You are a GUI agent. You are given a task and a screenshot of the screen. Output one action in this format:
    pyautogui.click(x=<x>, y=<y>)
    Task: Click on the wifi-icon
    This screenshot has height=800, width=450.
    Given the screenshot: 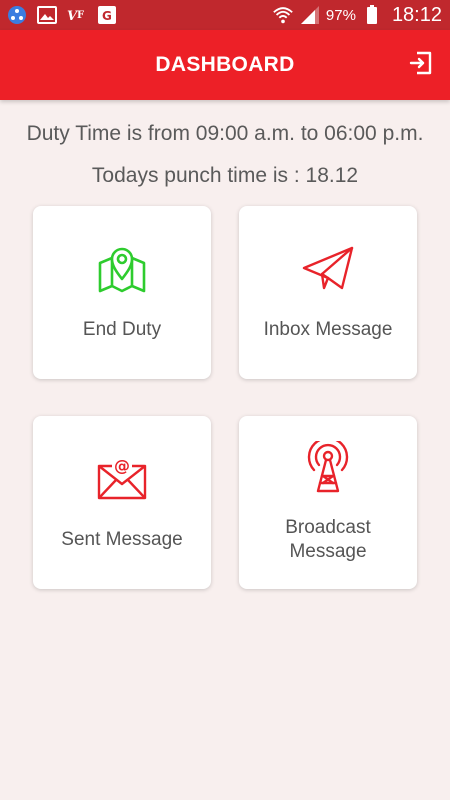 What is the action you would take?
    pyautogui.click(x=283, y=15)
    